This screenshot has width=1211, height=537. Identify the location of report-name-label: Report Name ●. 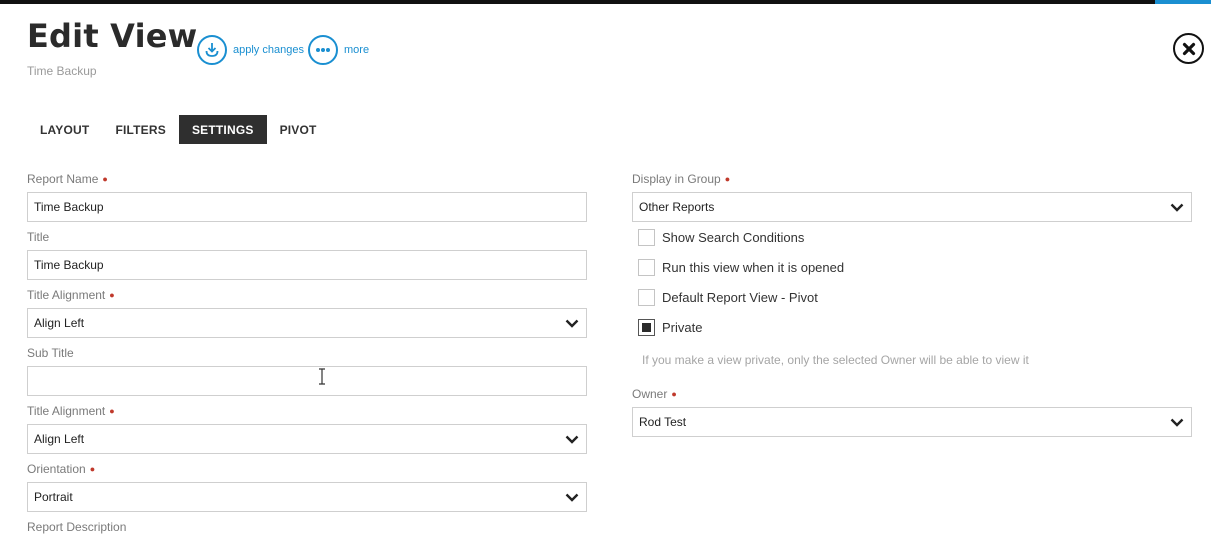
(67, 179).